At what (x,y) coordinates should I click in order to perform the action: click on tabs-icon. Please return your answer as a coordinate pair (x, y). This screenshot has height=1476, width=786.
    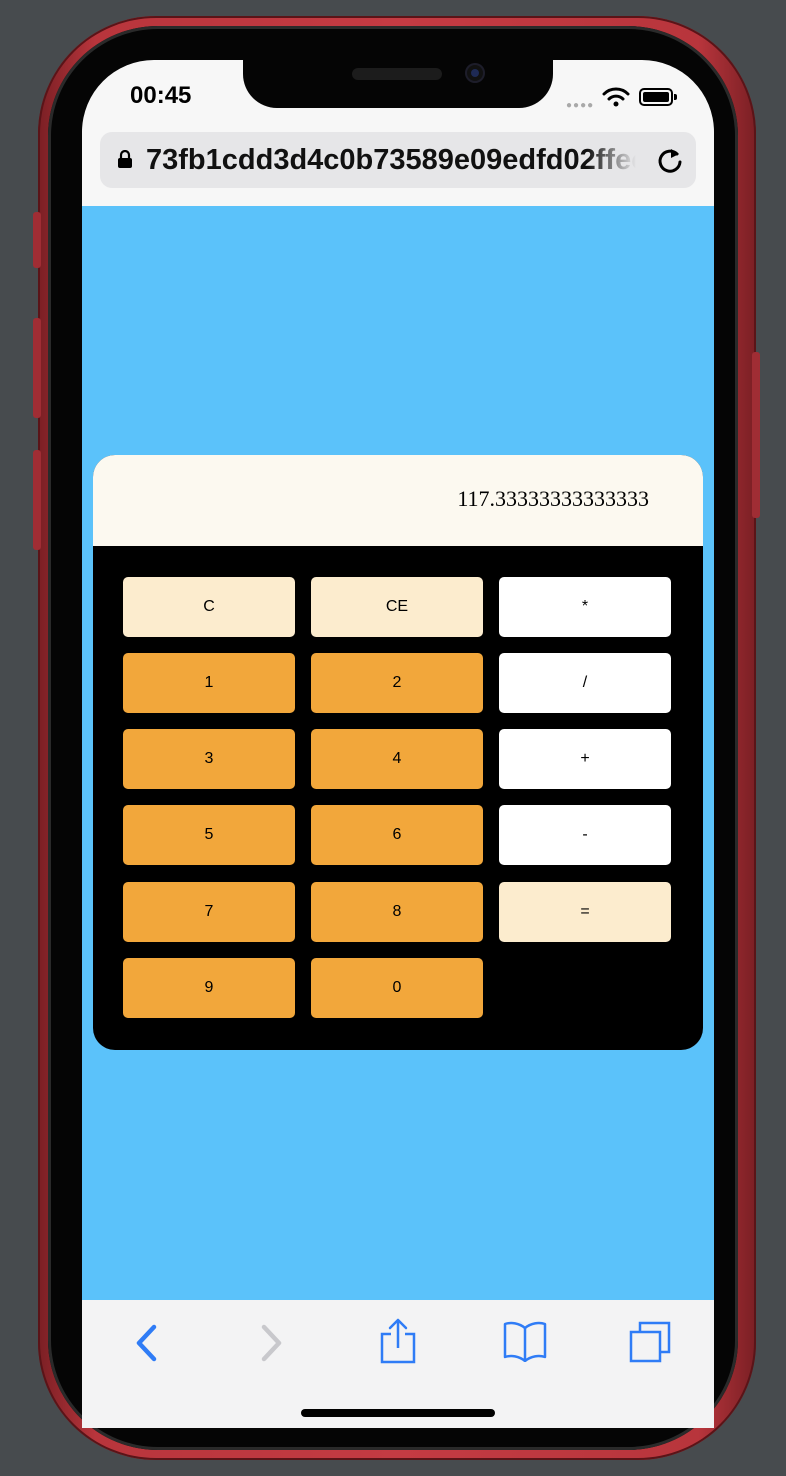
    Looking at the image, I should click on (650, 1342).